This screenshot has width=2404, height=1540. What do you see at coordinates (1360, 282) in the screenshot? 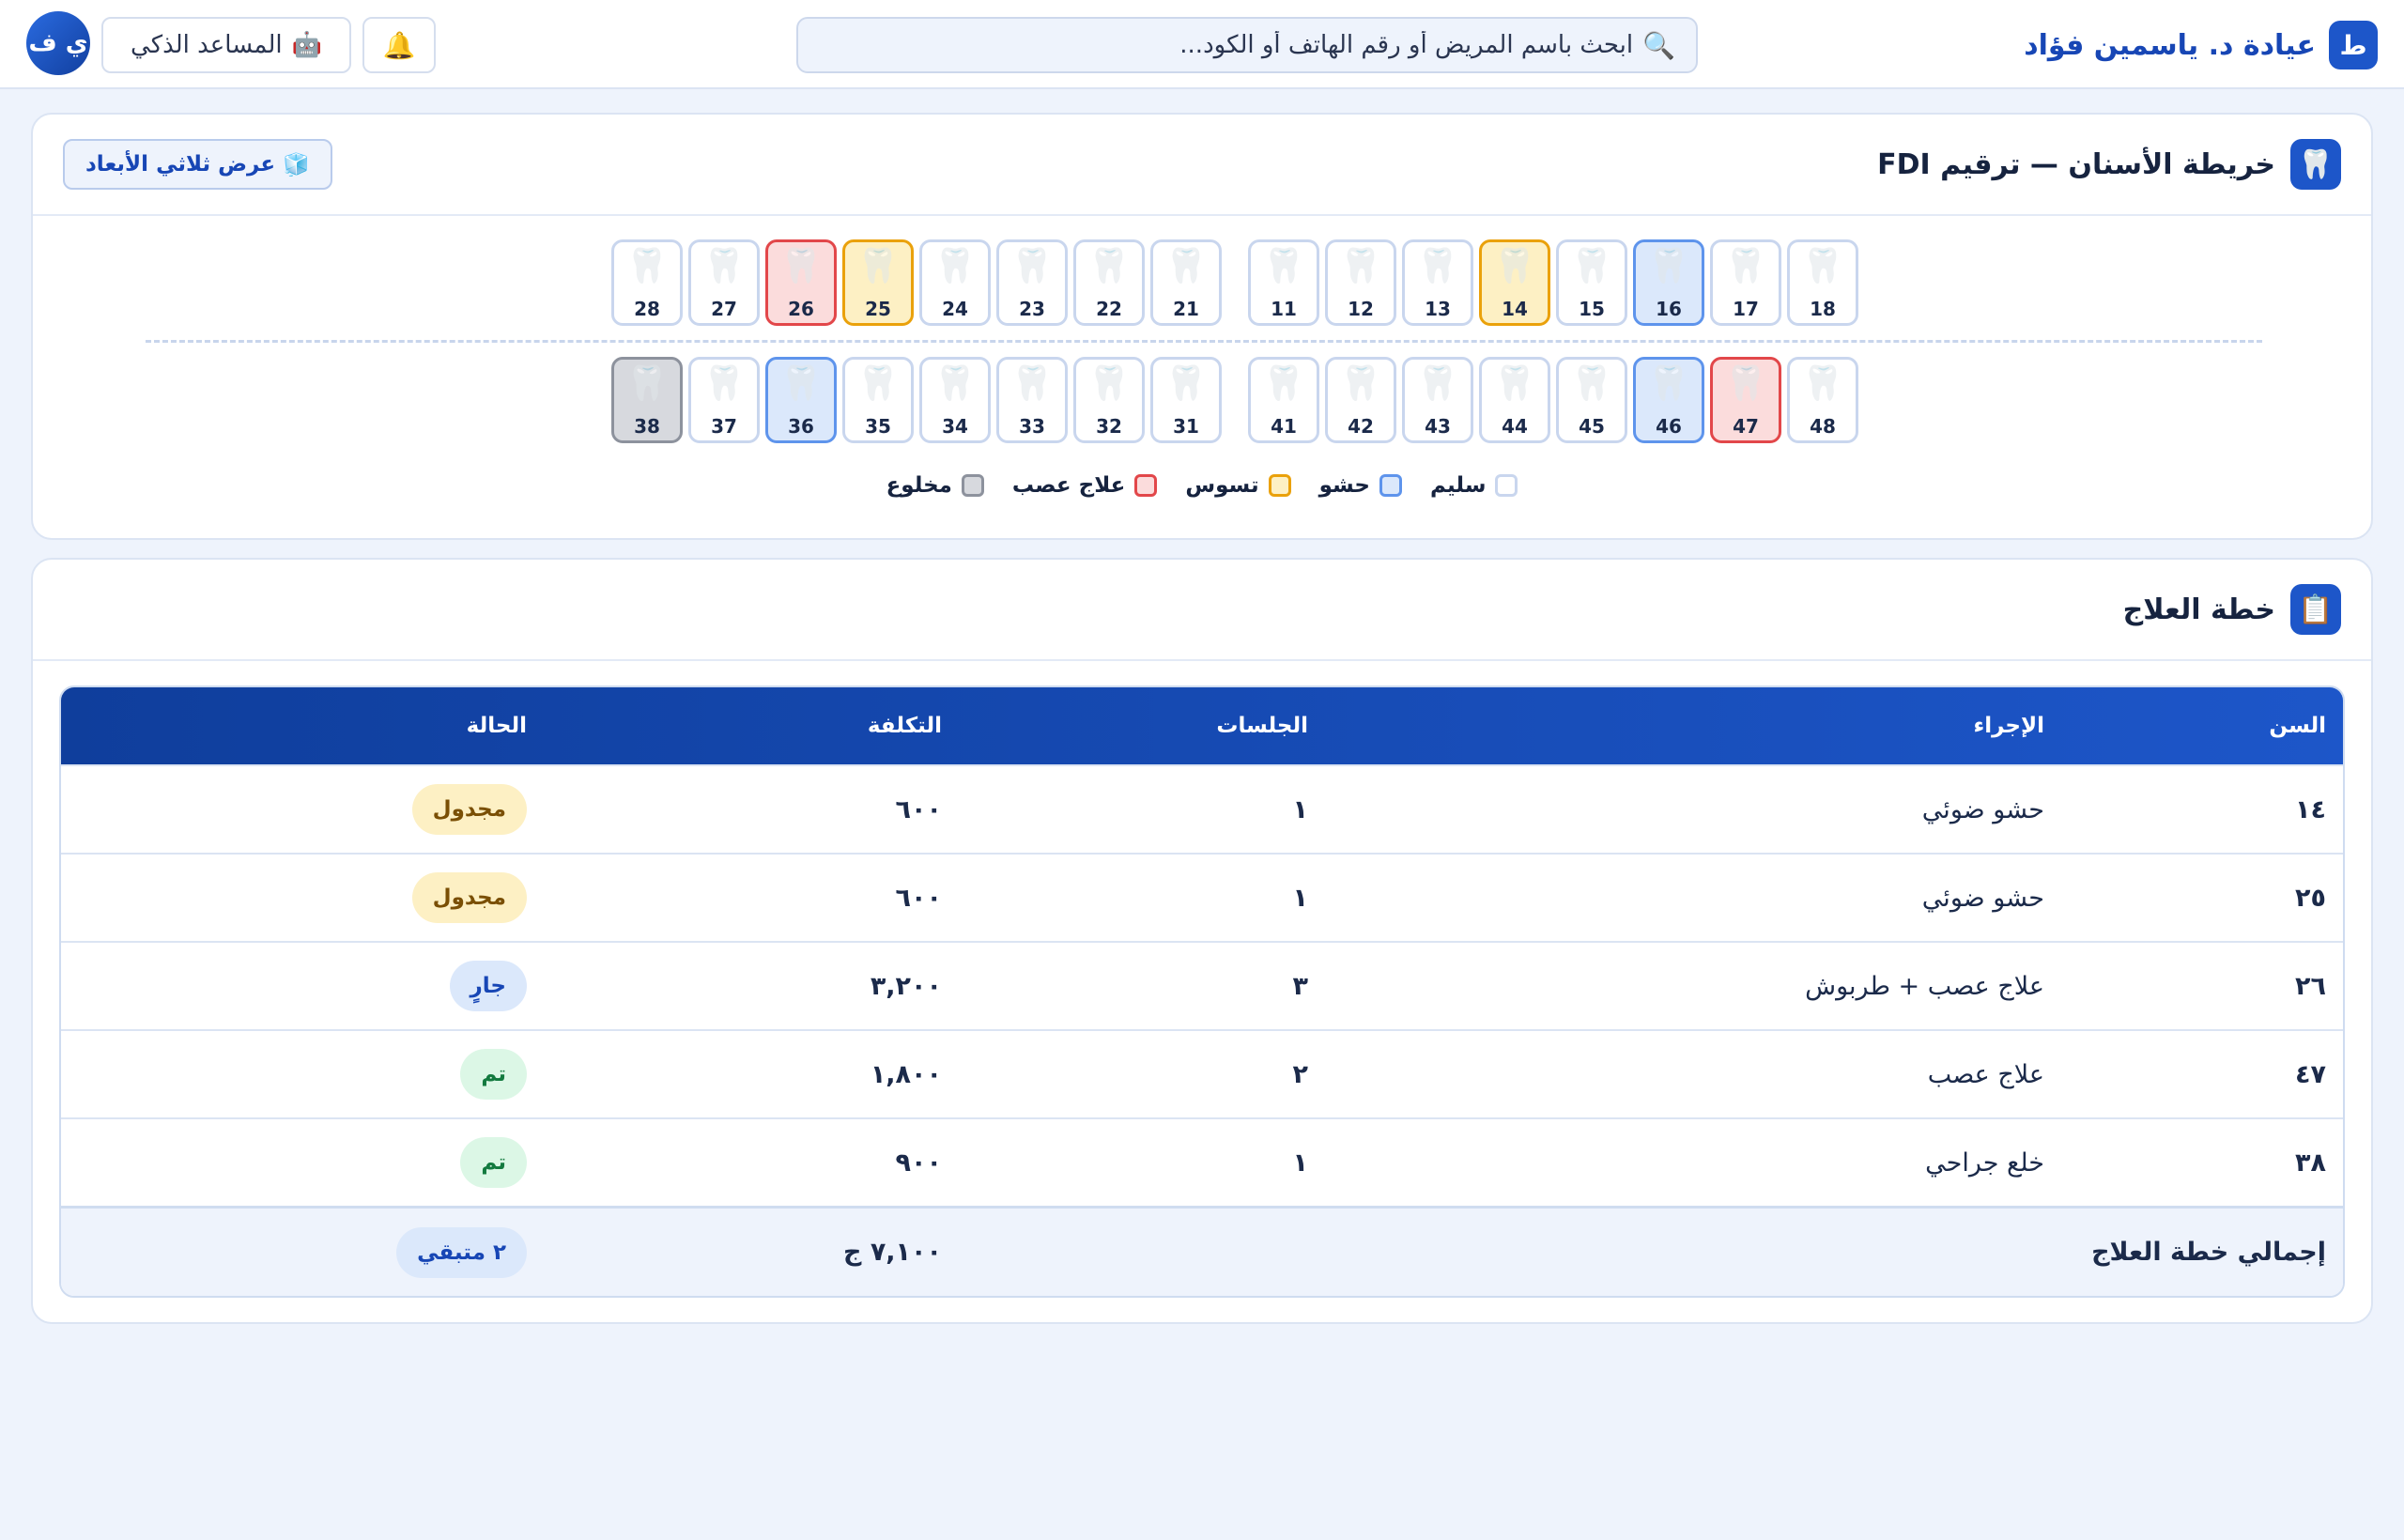
I see `tooth-12: 🦷 12` at bounding box center [1360, 282].